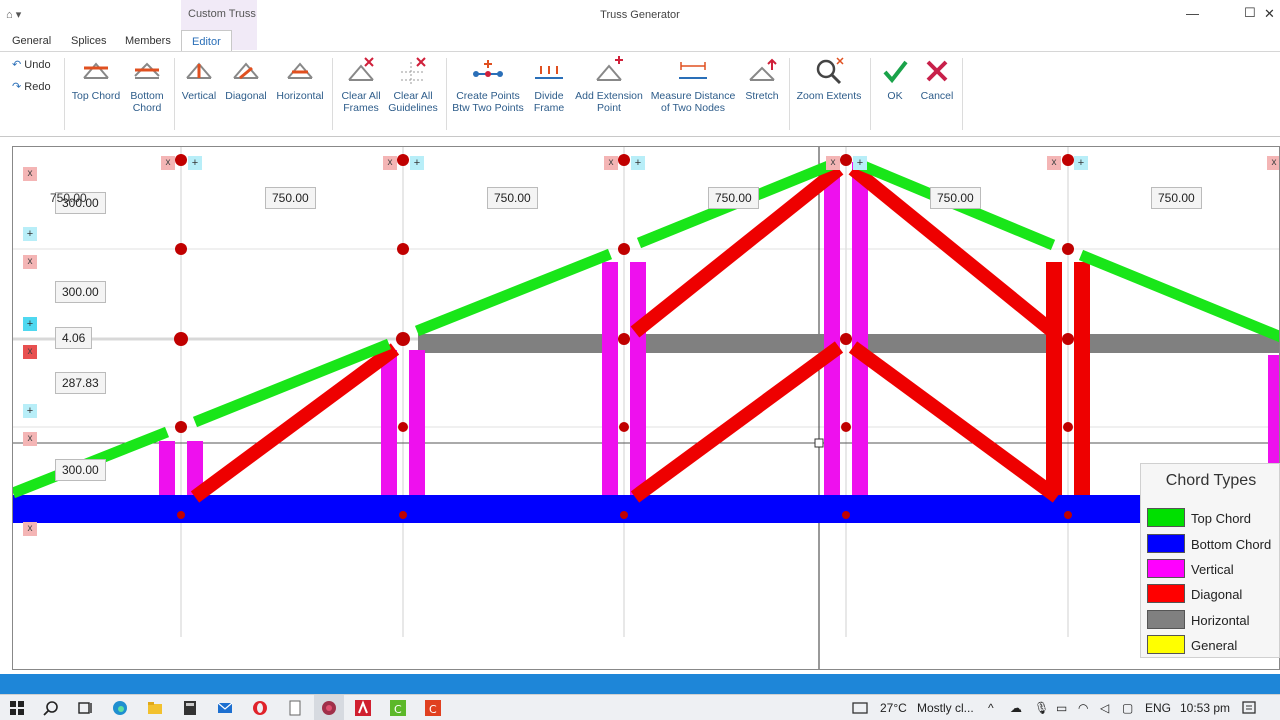 The width and height of the screenshot is (1280, 720). Describe the element at coordinates (206, 41) in the screenshot. I see `tab-editor: Editor` at that location.